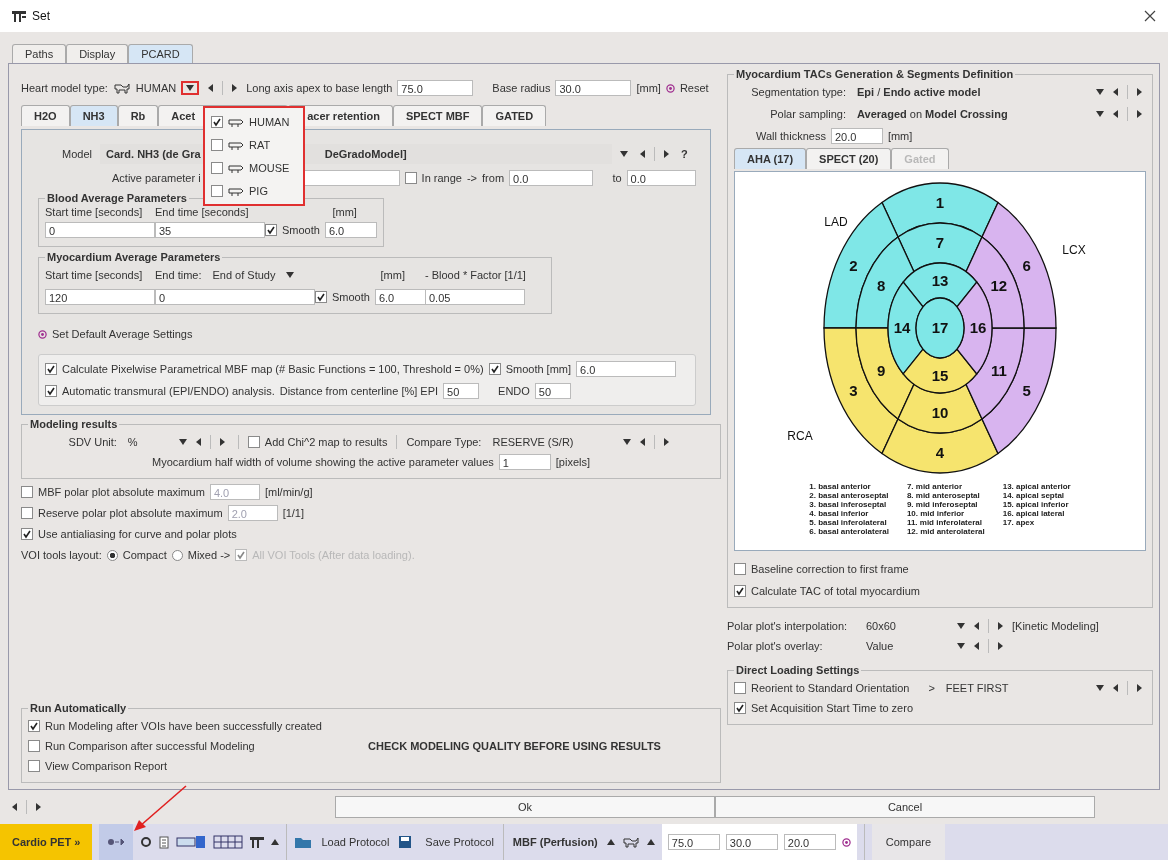  Describe the element at coordinates (524, 462) in the screenshot. I see `text-field: 1` at that location.